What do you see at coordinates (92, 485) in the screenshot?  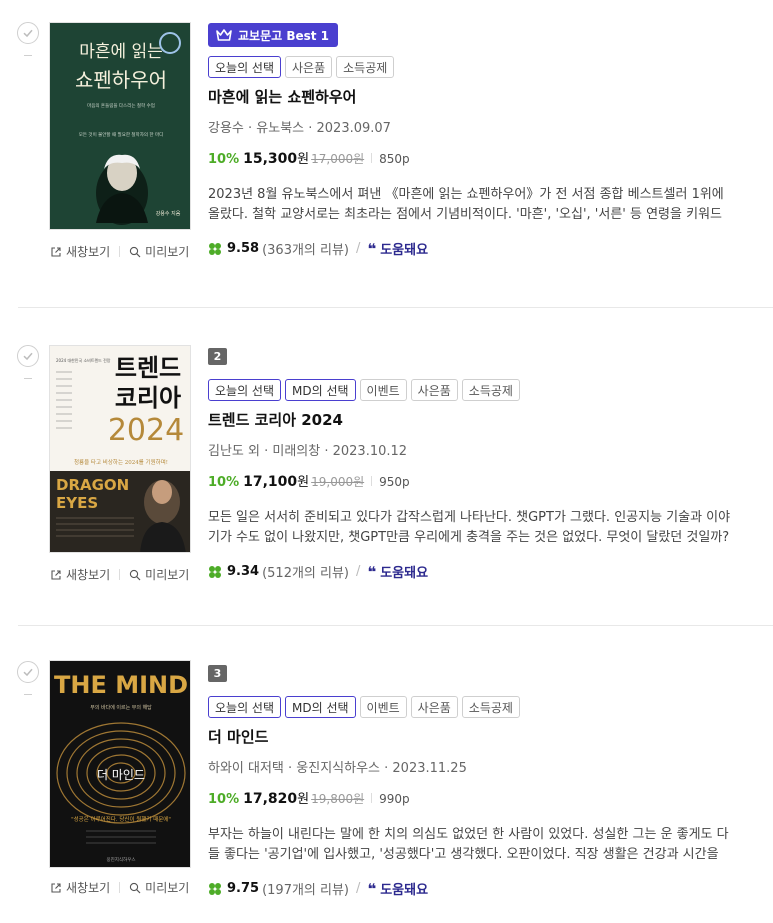 I see `svg-text: DRAGON` at bounding box center [92, 485].